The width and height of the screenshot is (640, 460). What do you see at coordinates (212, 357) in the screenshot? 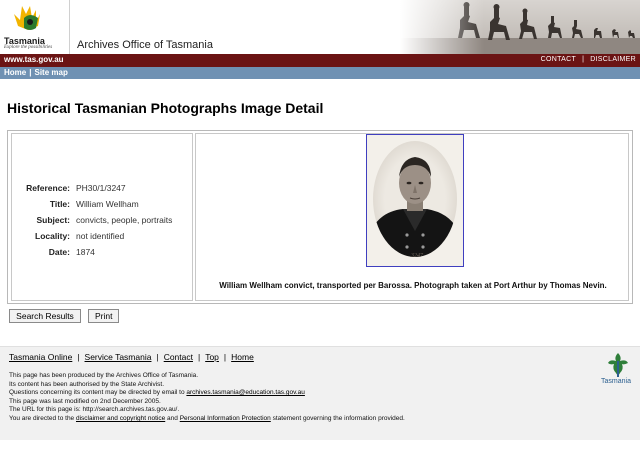
I see `footer-link-top: Top` at bounding box center [212, 357].